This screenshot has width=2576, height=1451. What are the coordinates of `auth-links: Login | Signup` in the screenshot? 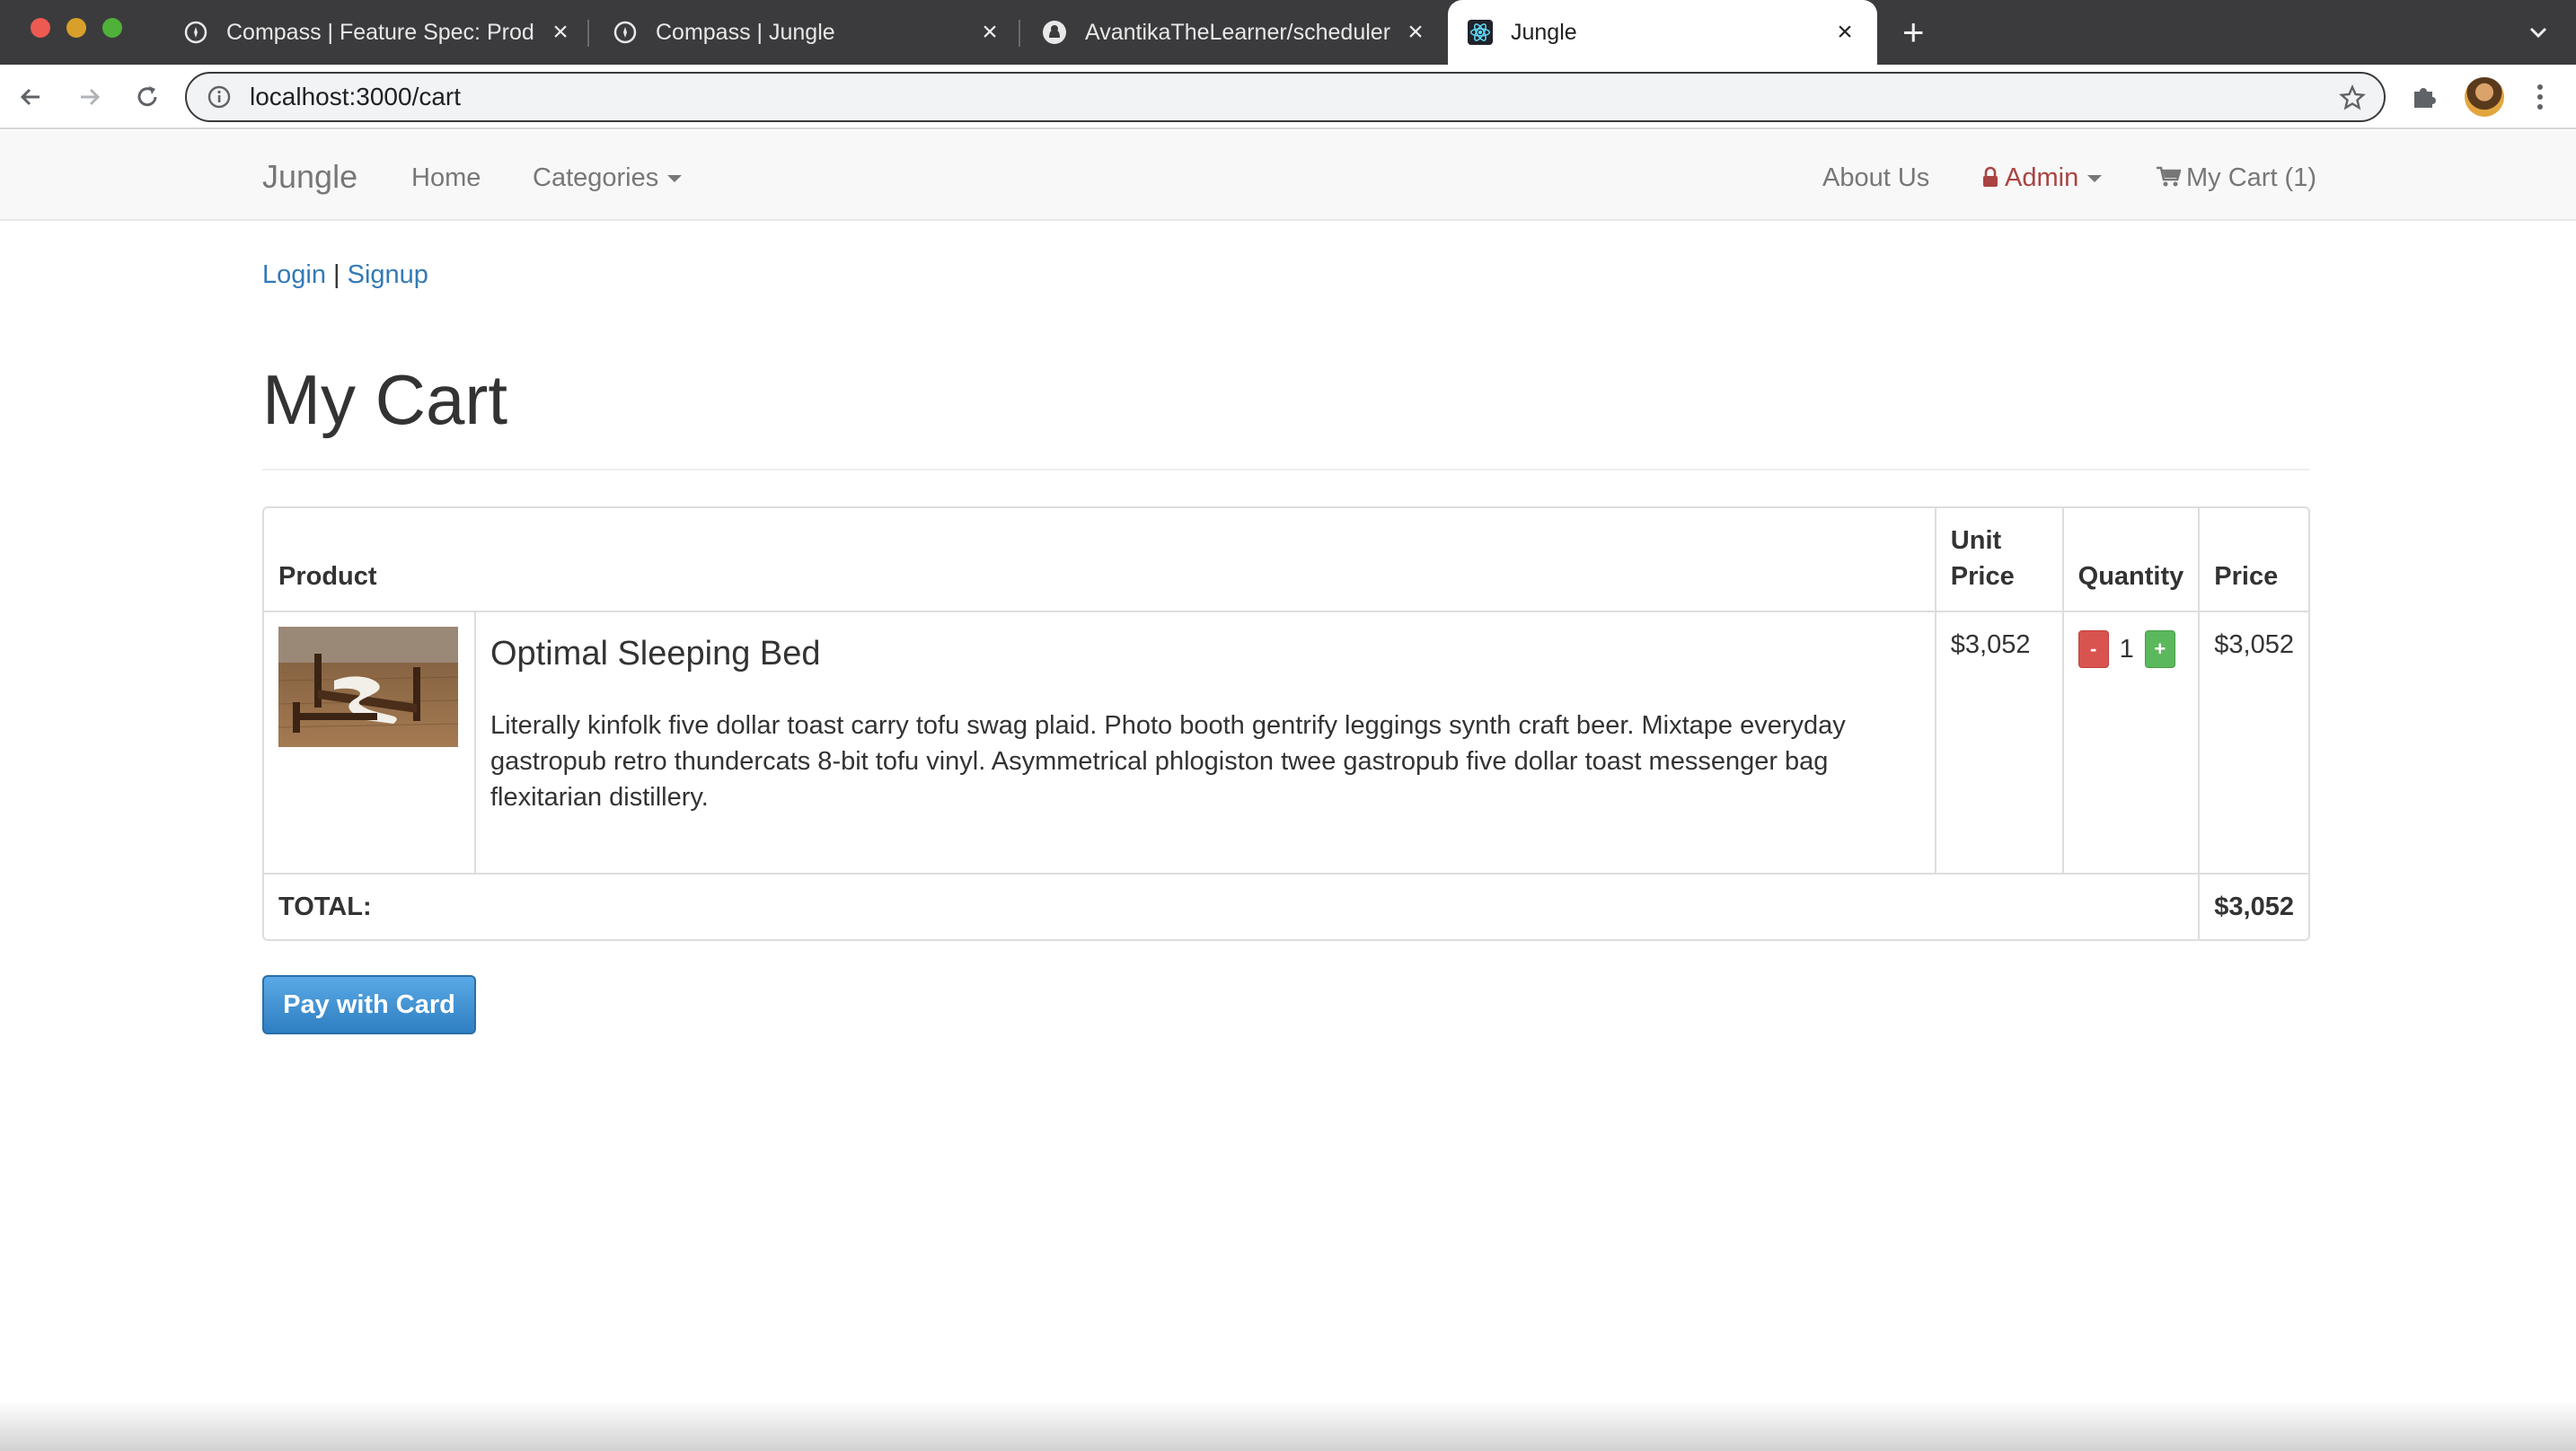 It's located at (345, 275).